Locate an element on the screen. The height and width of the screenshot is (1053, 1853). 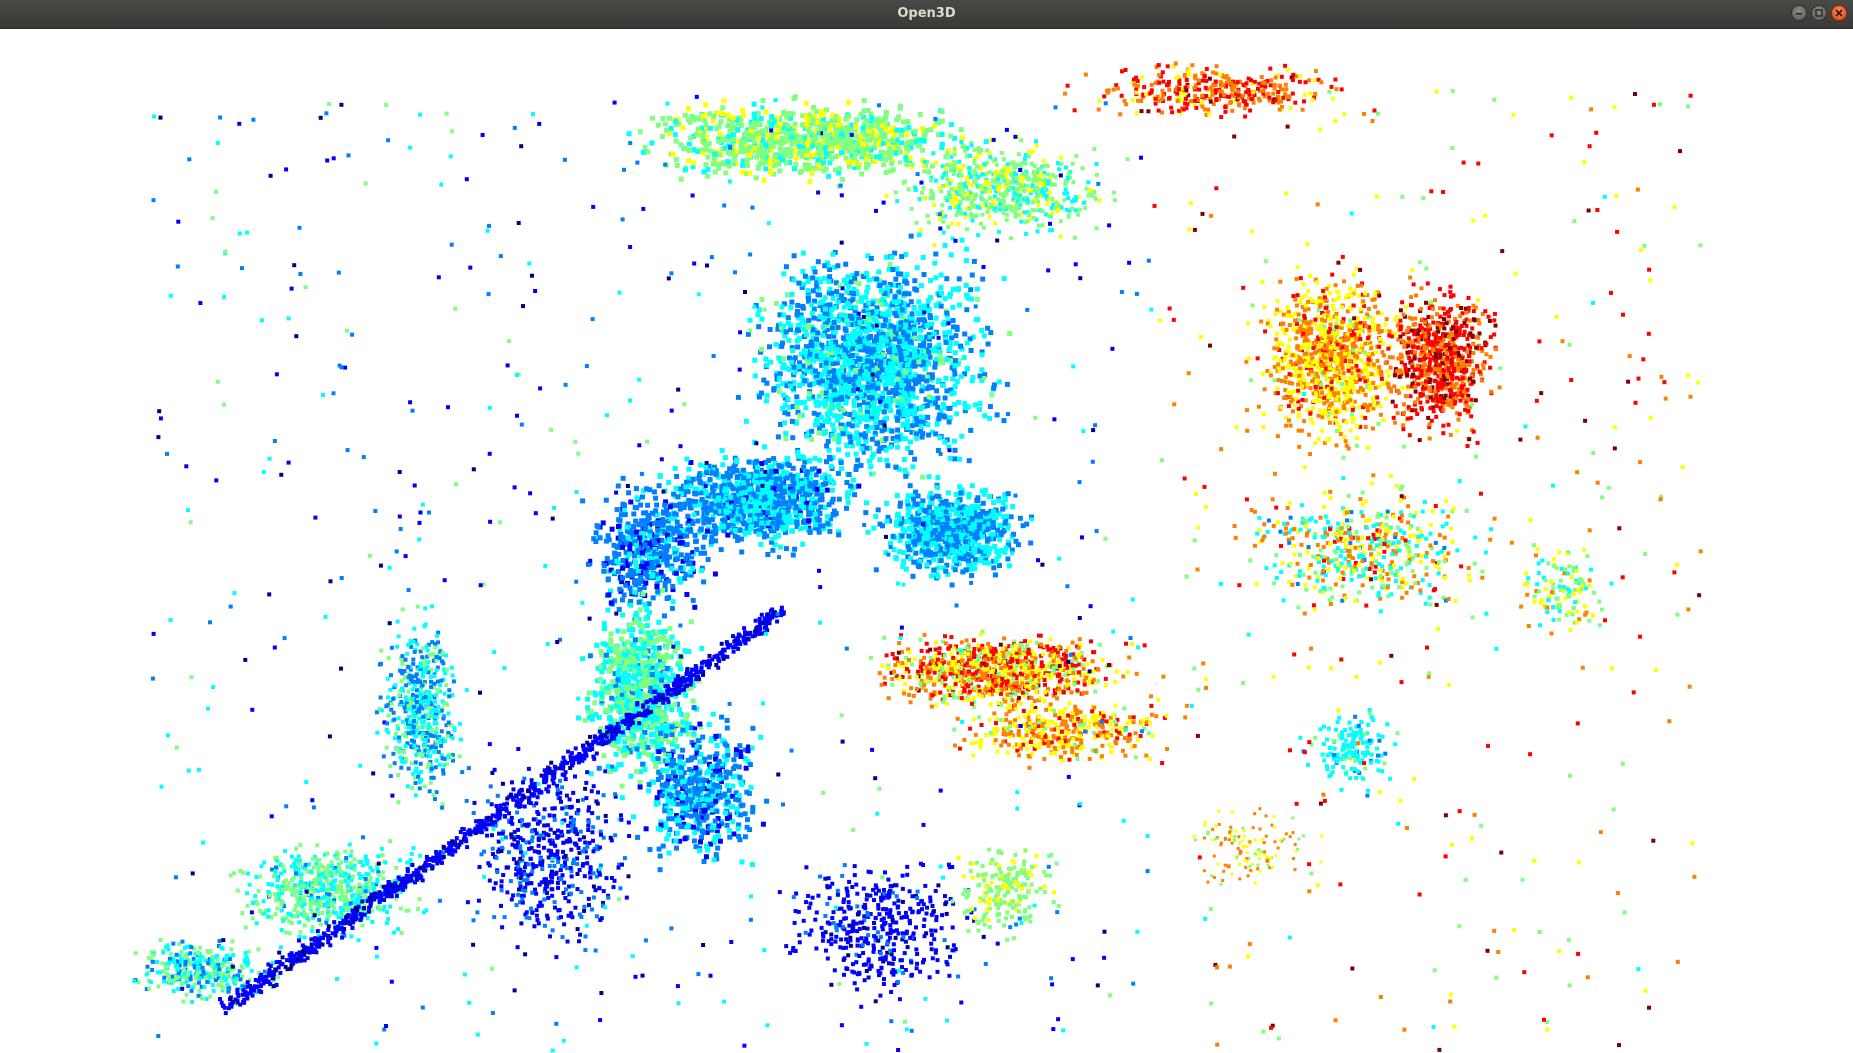
title-bar: Open3D is located at coordinates (926, 14).